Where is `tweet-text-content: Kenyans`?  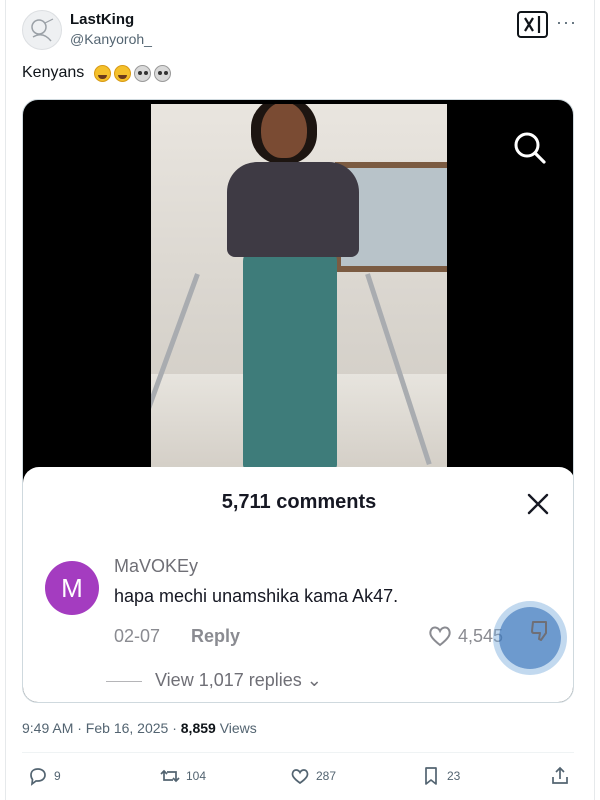
tweet-text-content: Kenyans is located at coordinates (53, 72).